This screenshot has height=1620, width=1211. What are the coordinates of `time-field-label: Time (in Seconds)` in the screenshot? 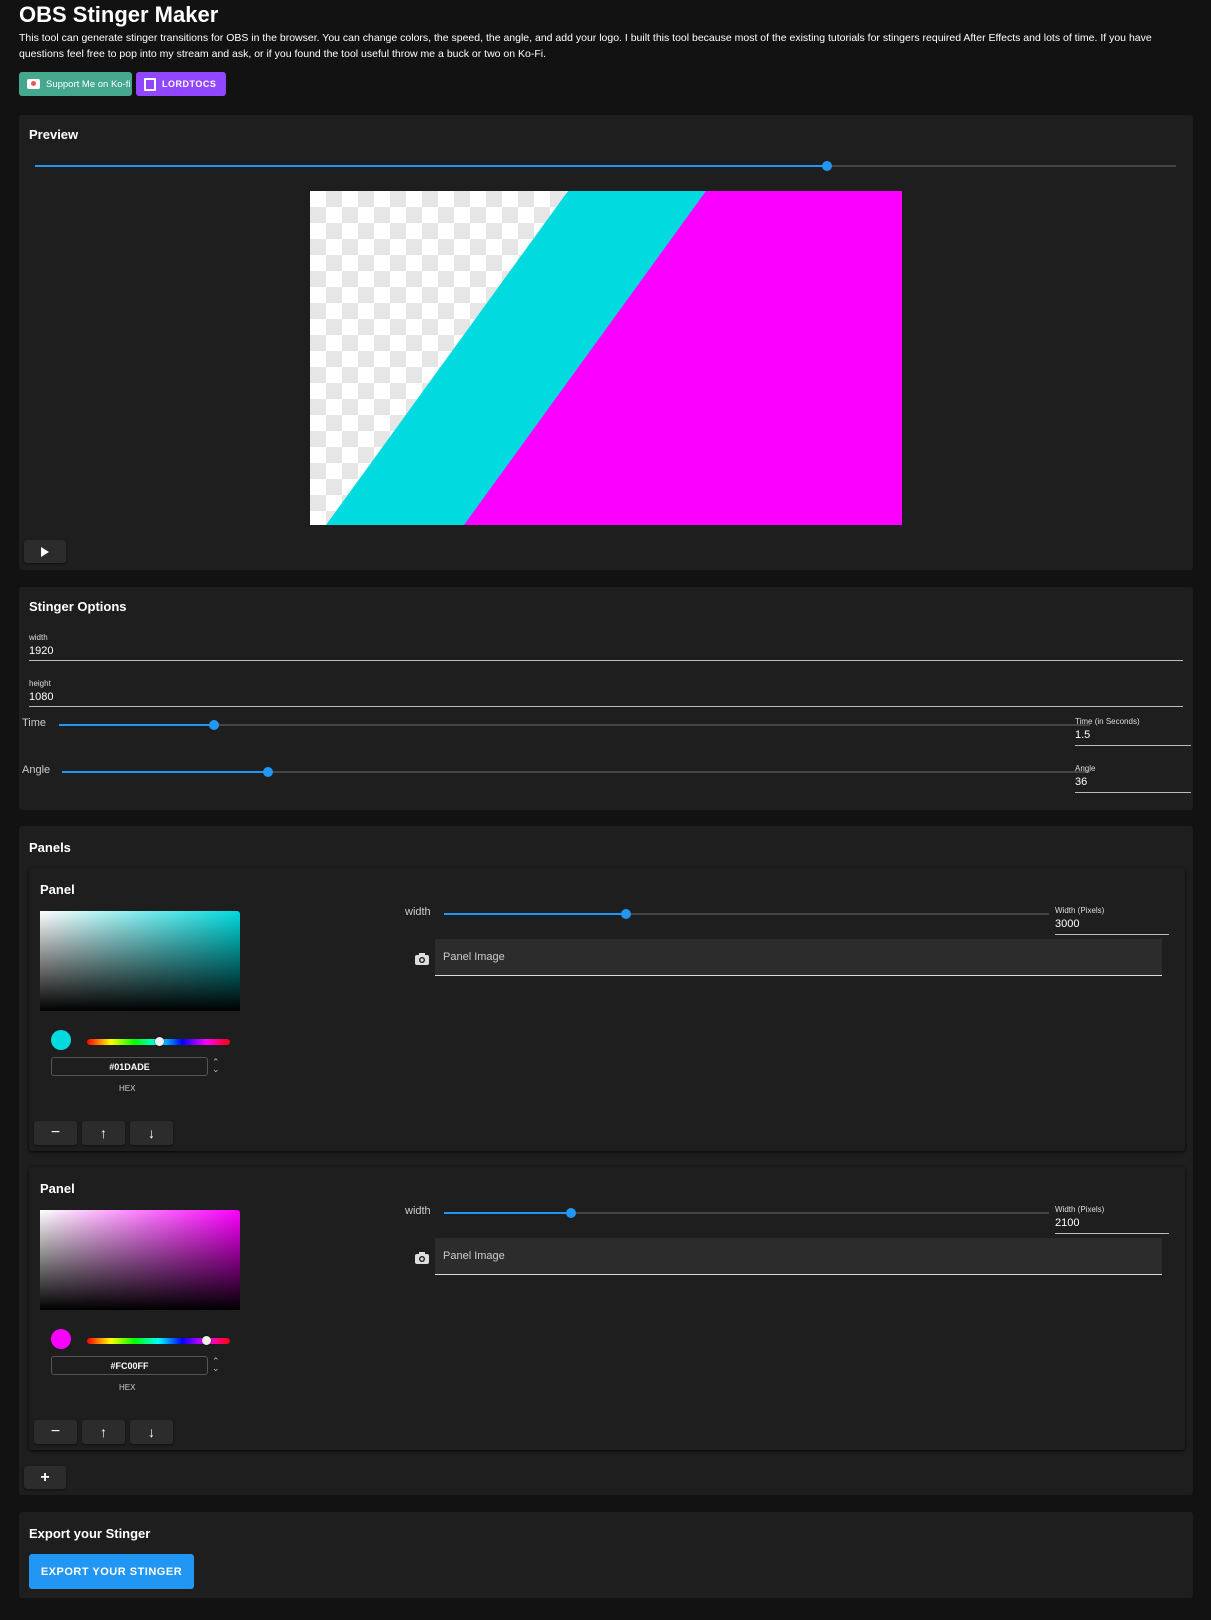 It's located at (1107, 721).